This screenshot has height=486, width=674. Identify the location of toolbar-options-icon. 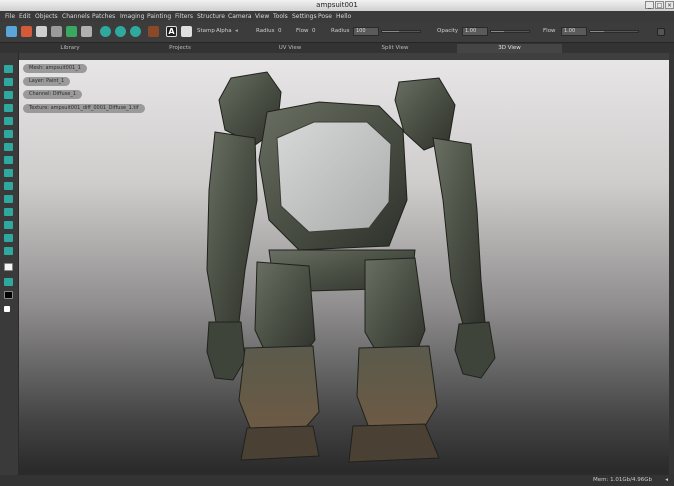
(661, 32).